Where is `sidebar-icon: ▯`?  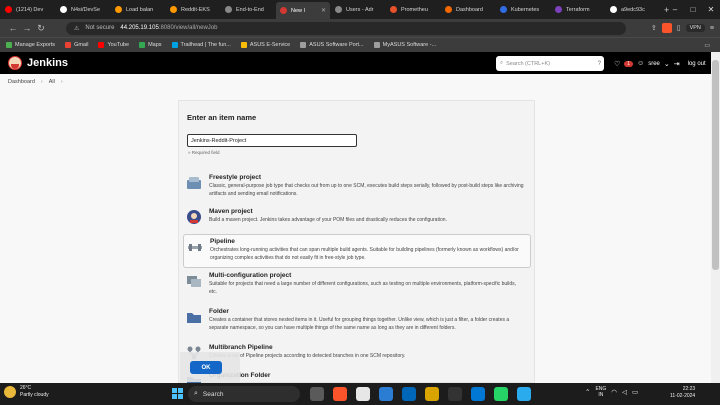 sidebar-icon: ▯ is located at coordinates (679, 28).